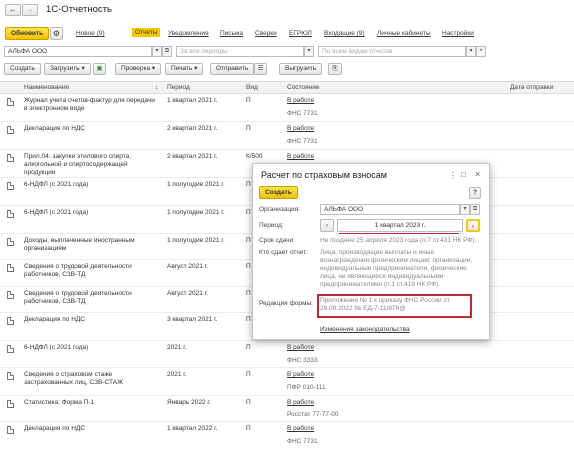 This screenshot has height=450, width=574. What do you see at coordinates (192, 100) in the screenshot?
I see `row-period: 1 квартал 2021 г.` at bounding box center [192, 100].